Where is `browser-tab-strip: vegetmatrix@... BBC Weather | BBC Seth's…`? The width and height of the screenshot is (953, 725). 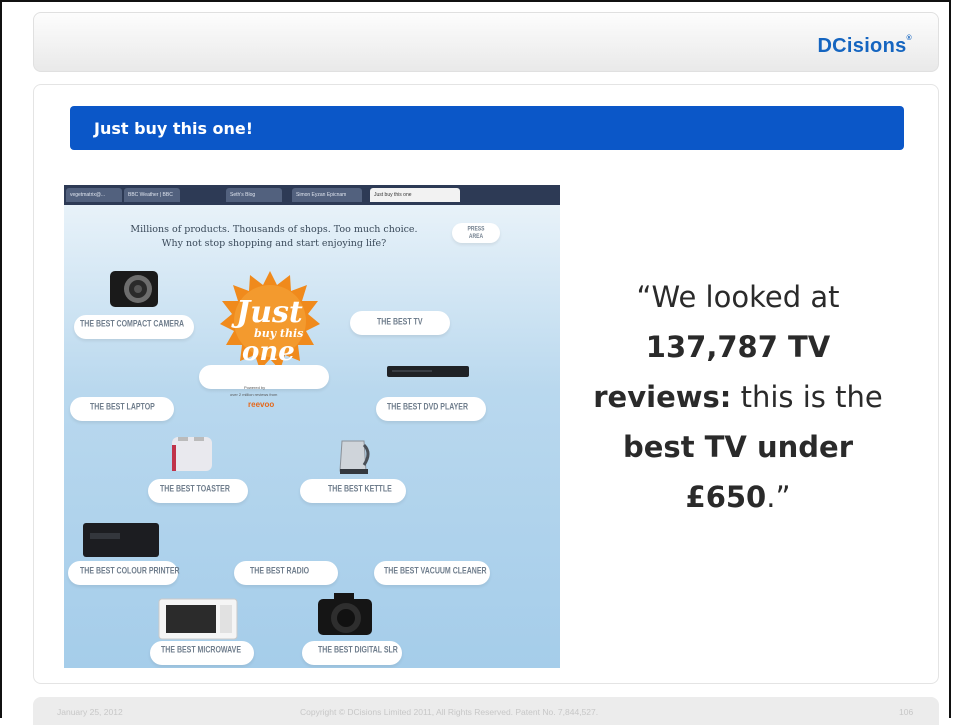
browser-tab-strip: vegetmatrix@... BBC Weather | BBC Seth's… is located at coordinates (312, 195).